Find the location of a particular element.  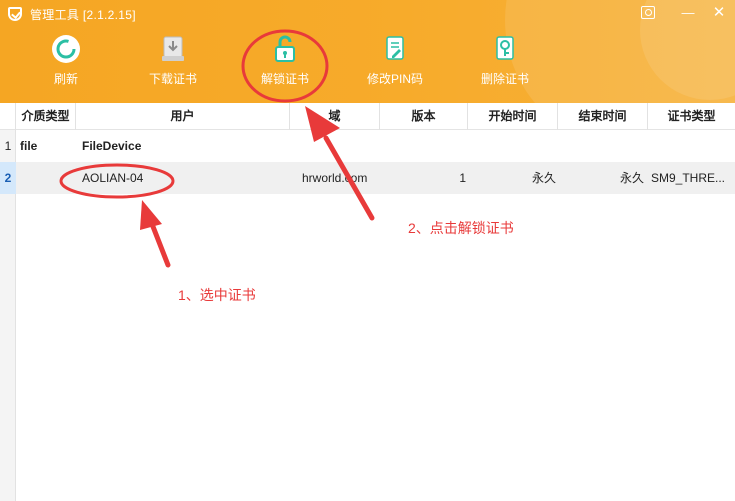

modify-pin-button: 修改PIN码 is located at coordinates (395, 64).